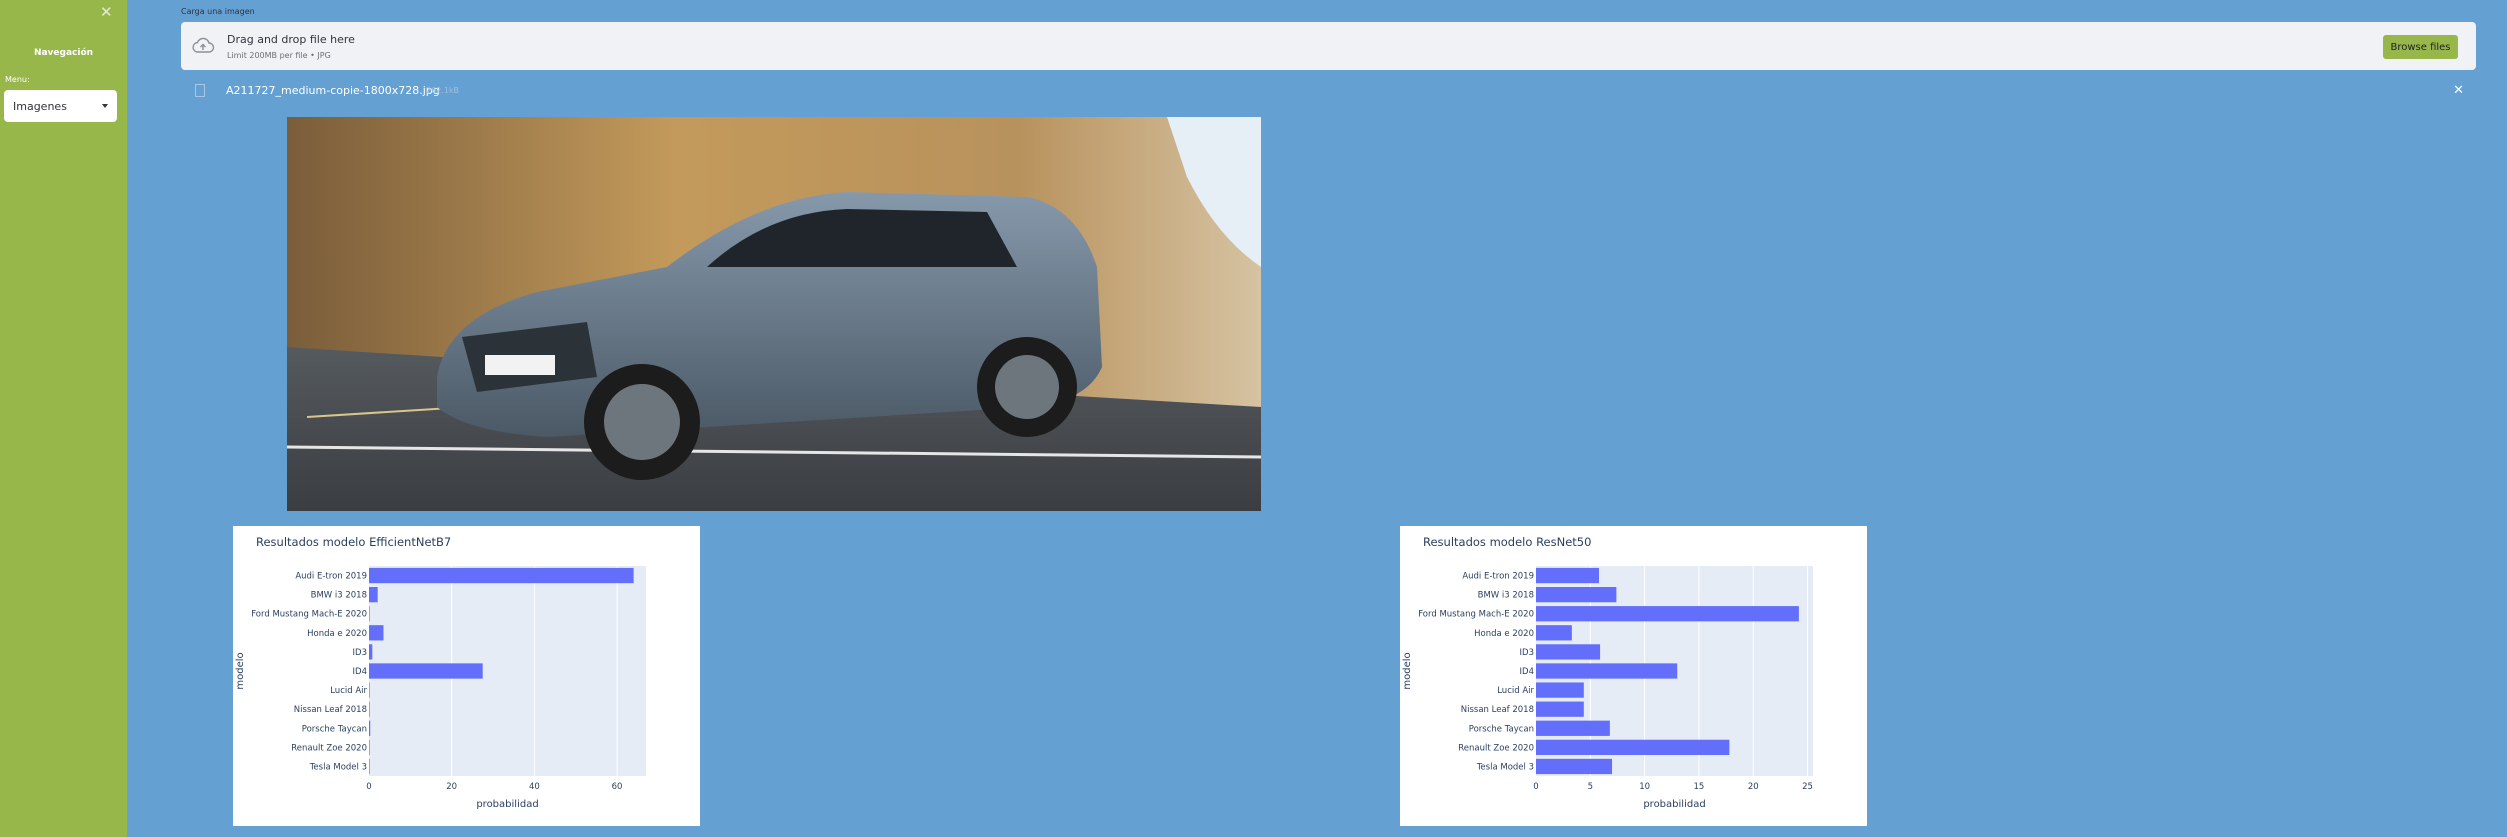 This screenshot has height=837, width=2507. What do you see at coordinates (2420, 47) in the screenshot?
I see `browse-files-button: Browse files` at bounding box center [2420, 47].